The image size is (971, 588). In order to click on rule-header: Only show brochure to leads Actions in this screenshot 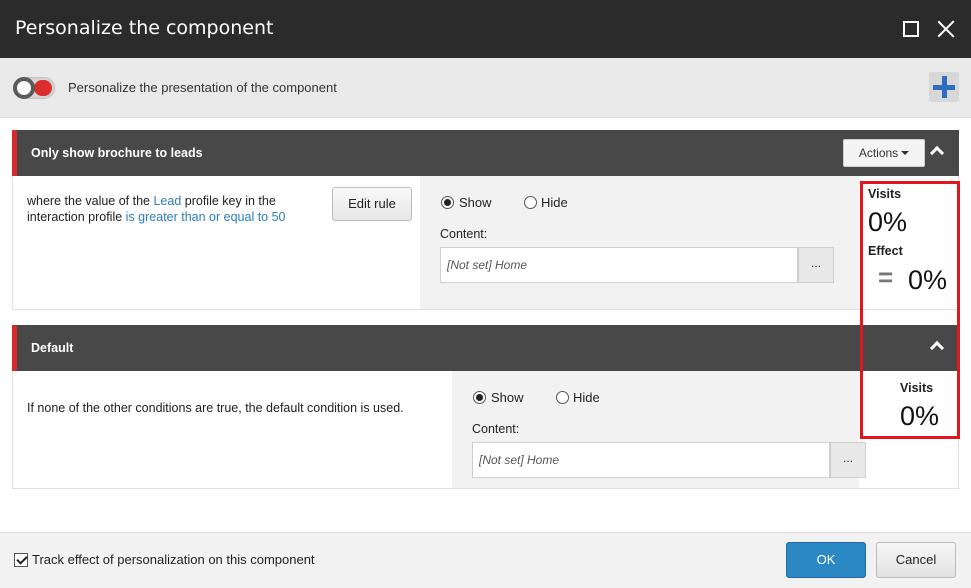, I will do `click(485, 153)`.